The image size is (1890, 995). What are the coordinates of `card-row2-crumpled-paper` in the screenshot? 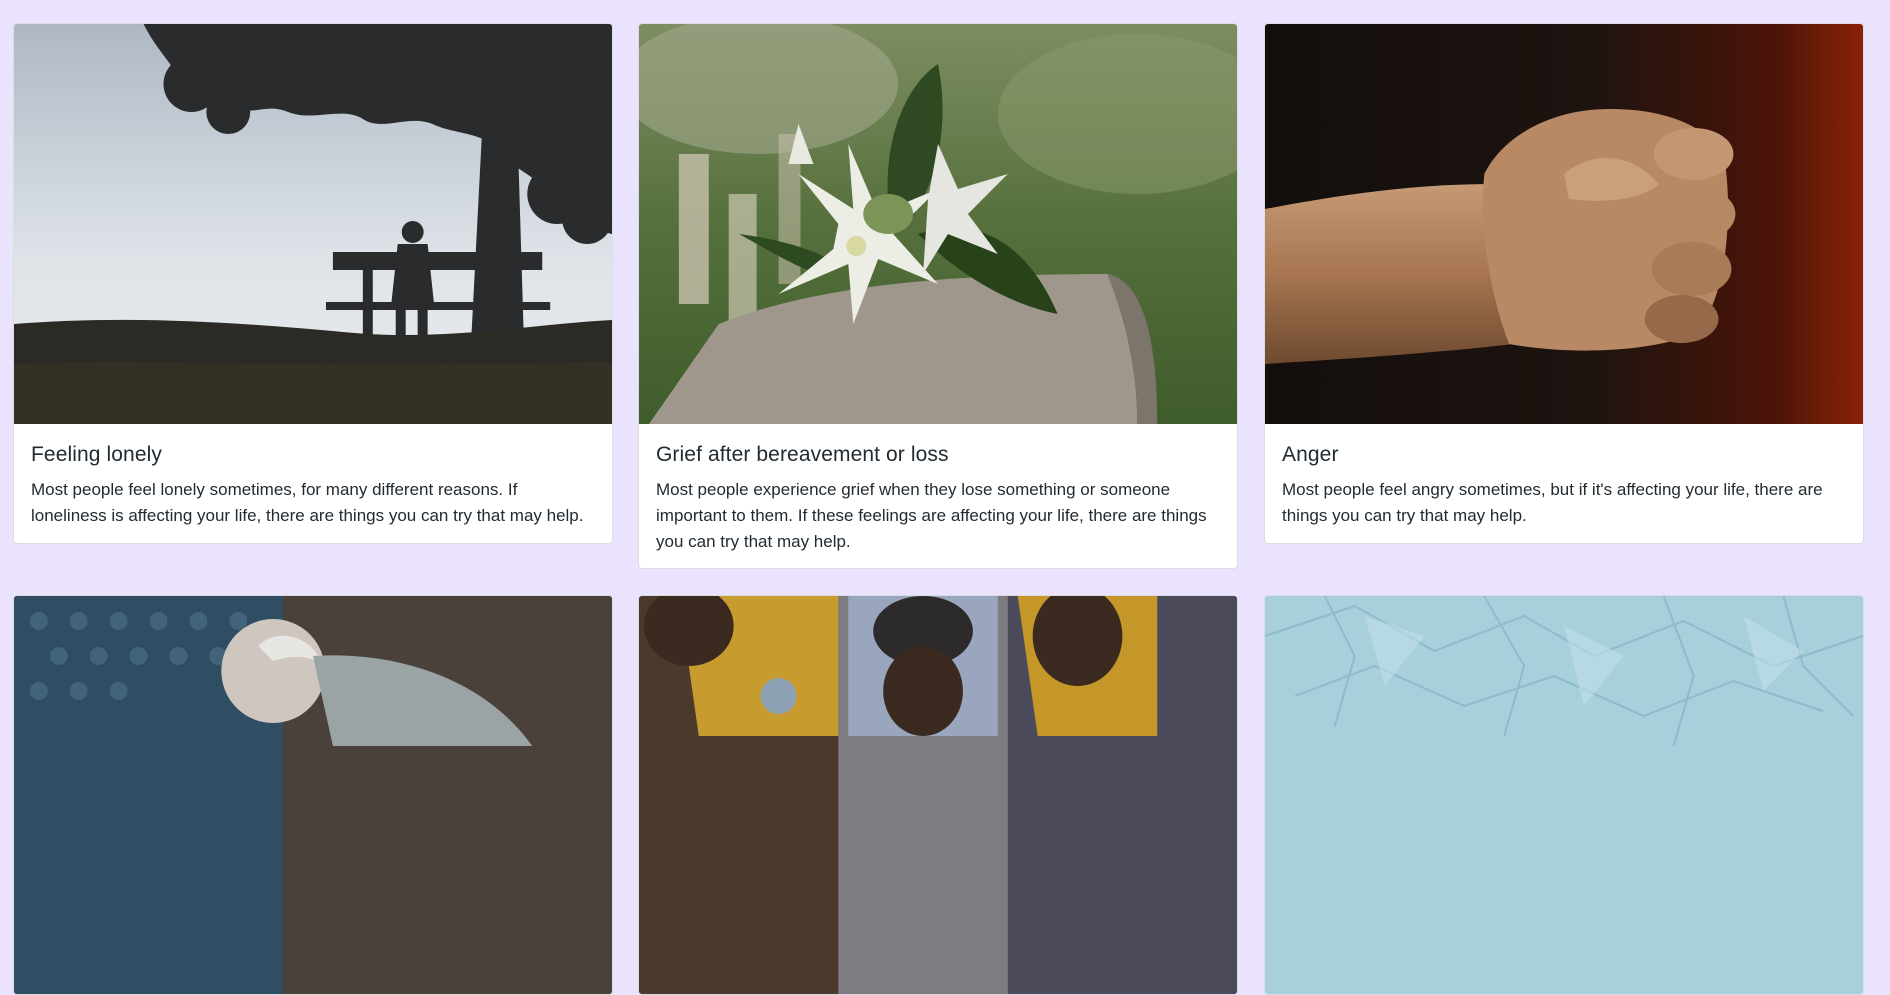 It's located at (1564, 795).